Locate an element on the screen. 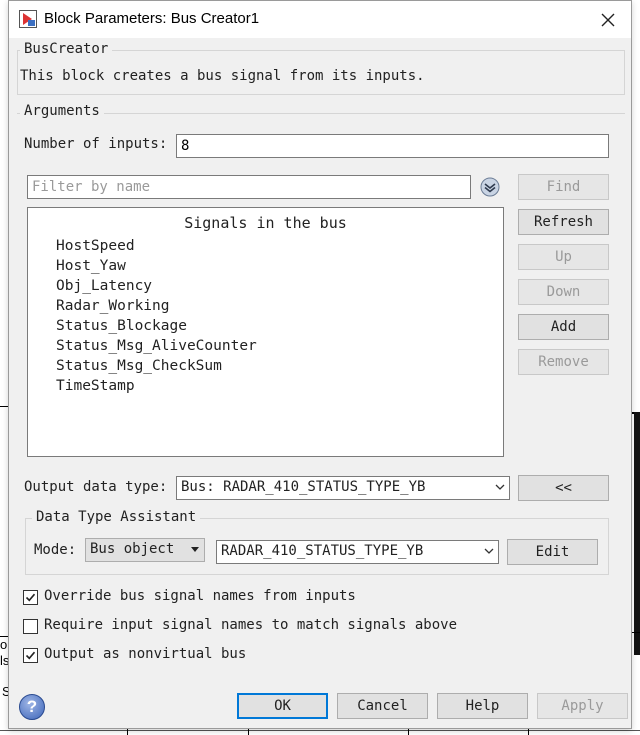 The image size is (640, 735). close-icon is located at coordinates (608, 19).